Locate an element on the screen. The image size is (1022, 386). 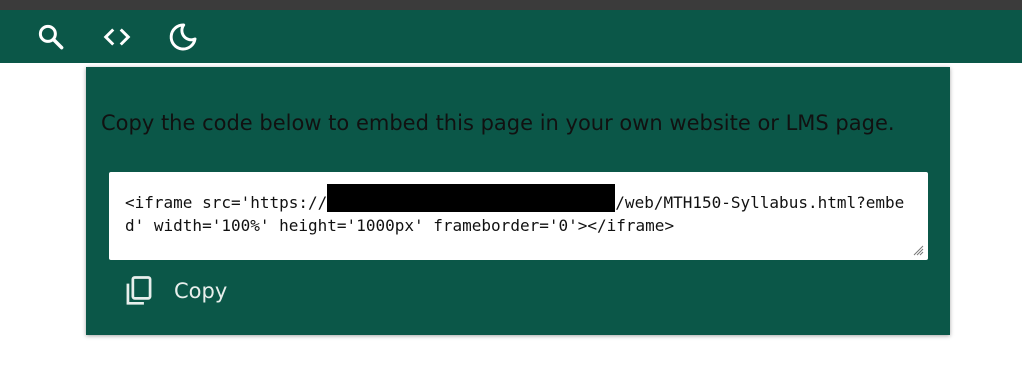
browser-top-strip is located at coordinates (511, 5).